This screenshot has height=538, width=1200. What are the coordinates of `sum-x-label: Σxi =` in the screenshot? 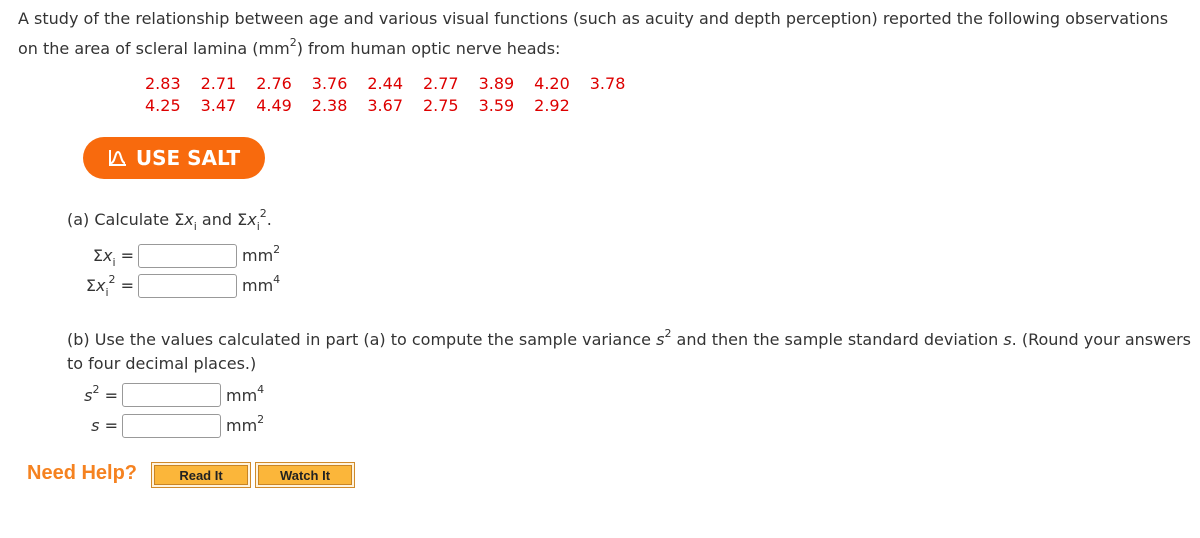 It's located at (113, 257).